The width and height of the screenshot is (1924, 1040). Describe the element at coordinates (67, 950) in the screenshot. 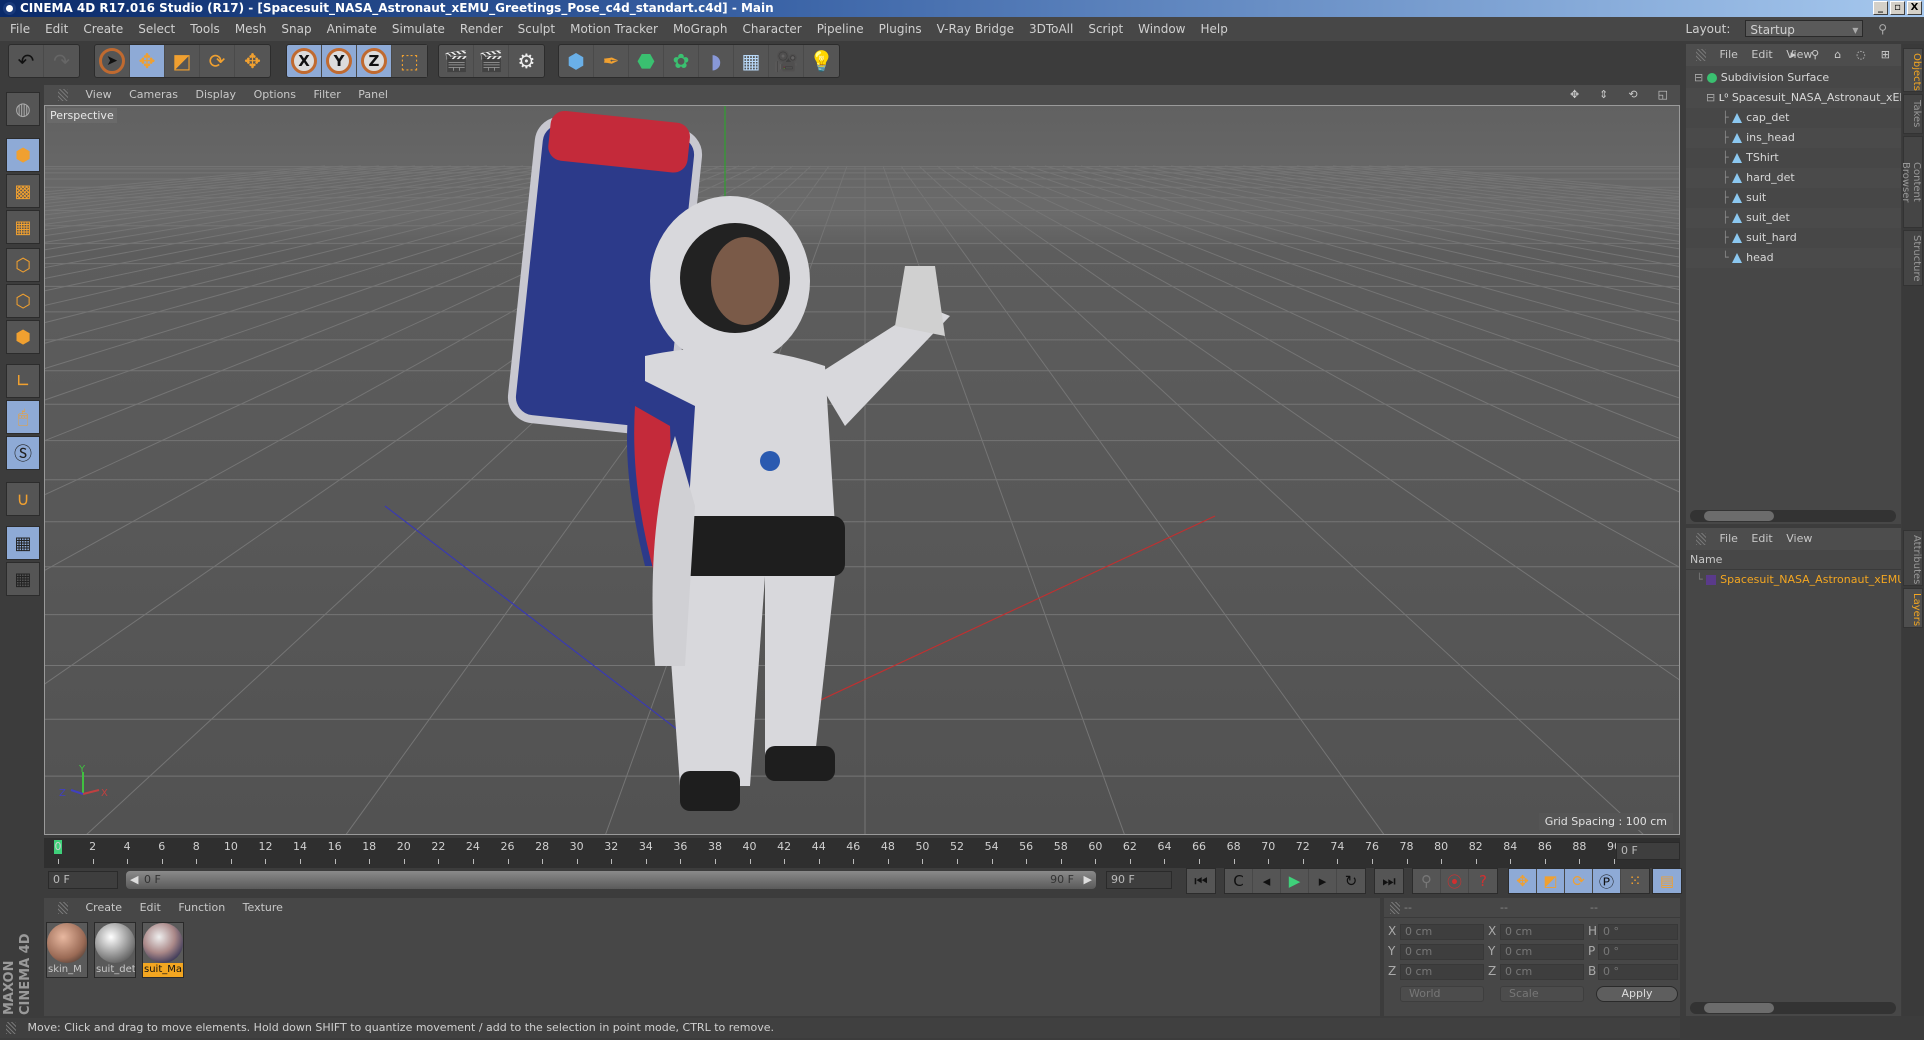

I see `material-skin: skin_M` at that location.